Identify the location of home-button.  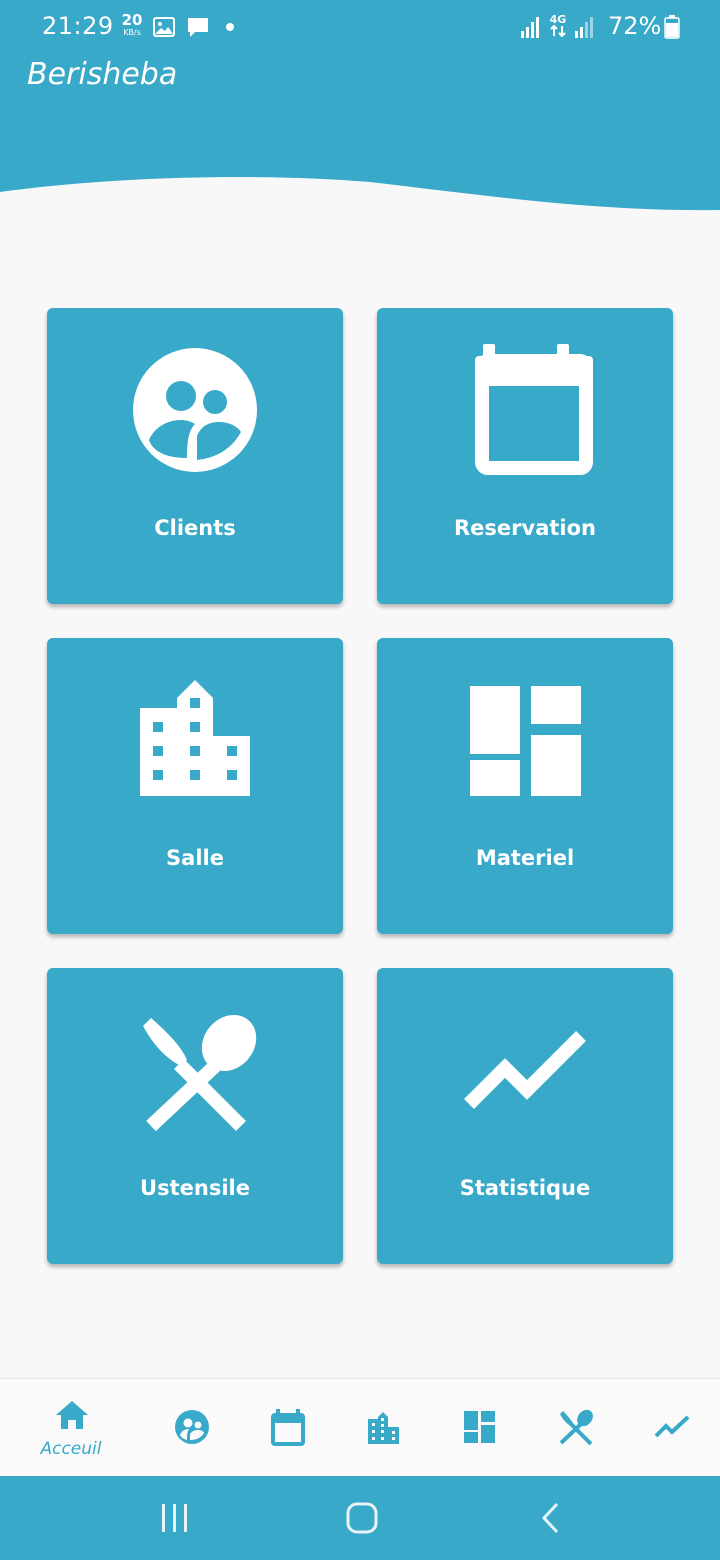
(362, 1518).